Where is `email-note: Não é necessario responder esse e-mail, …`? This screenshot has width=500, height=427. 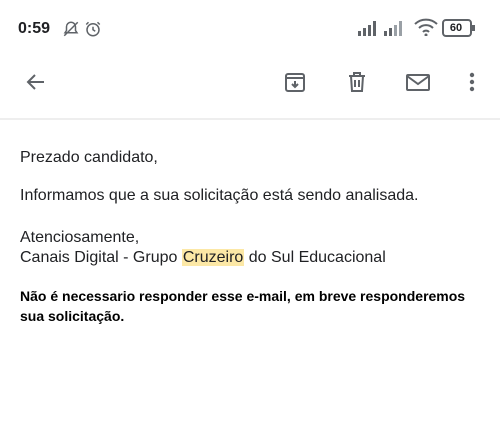
email-note: Não é necessario responder esse e-mail, … is located at coordinates (243, 306).